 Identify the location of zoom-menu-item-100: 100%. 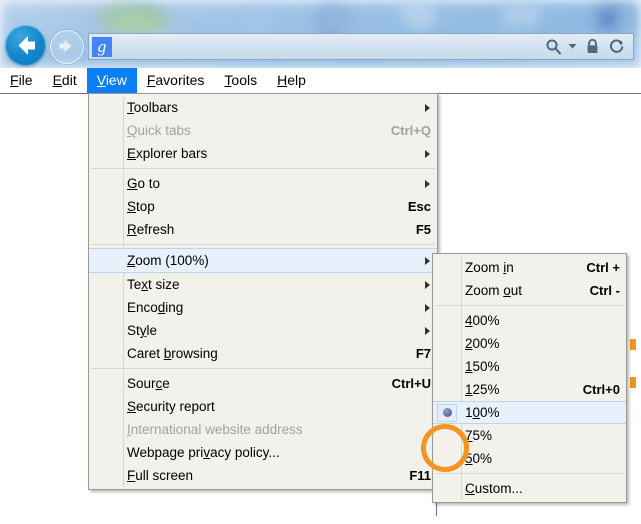
(529, 412).